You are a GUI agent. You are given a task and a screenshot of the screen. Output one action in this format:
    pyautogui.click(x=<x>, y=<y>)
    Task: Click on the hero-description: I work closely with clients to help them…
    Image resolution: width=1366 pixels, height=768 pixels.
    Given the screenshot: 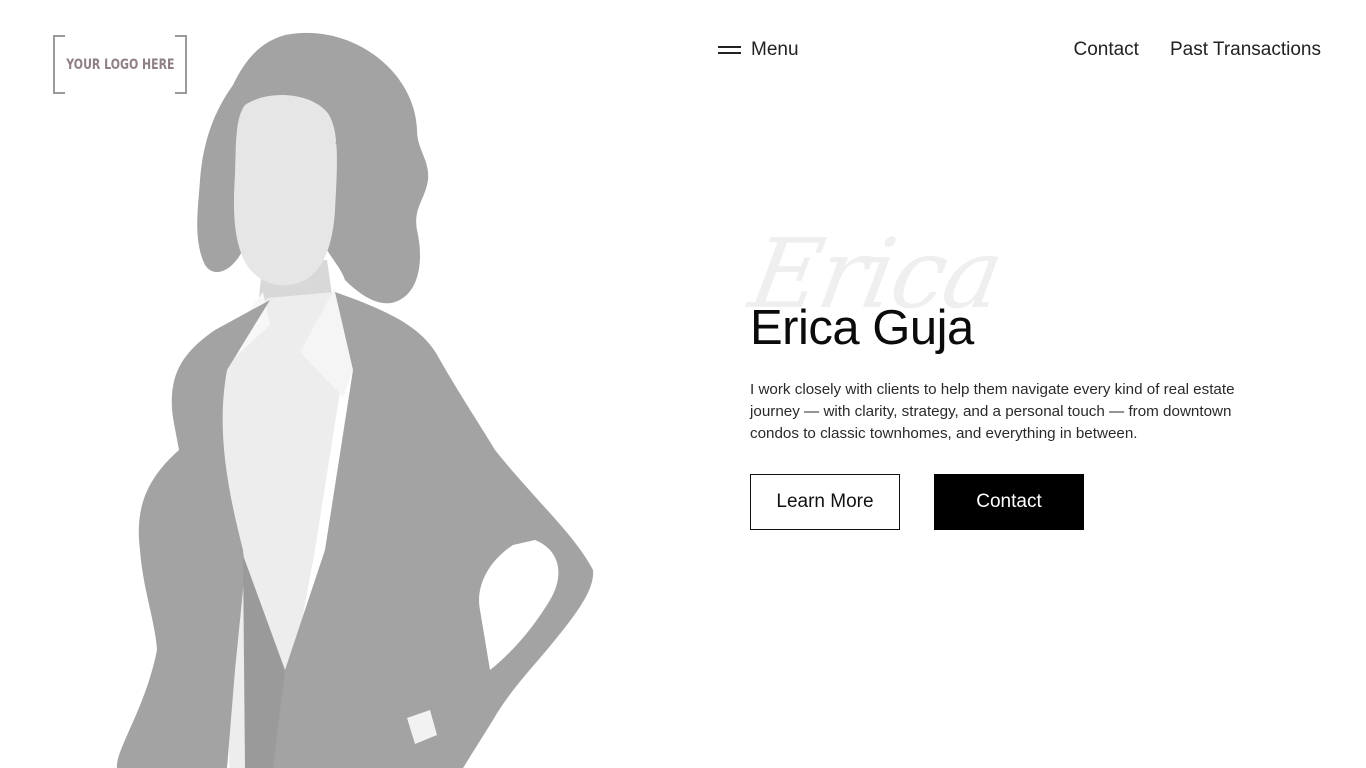 What is the action you would take?
    pyautogui.click(x=992, y=411)
    